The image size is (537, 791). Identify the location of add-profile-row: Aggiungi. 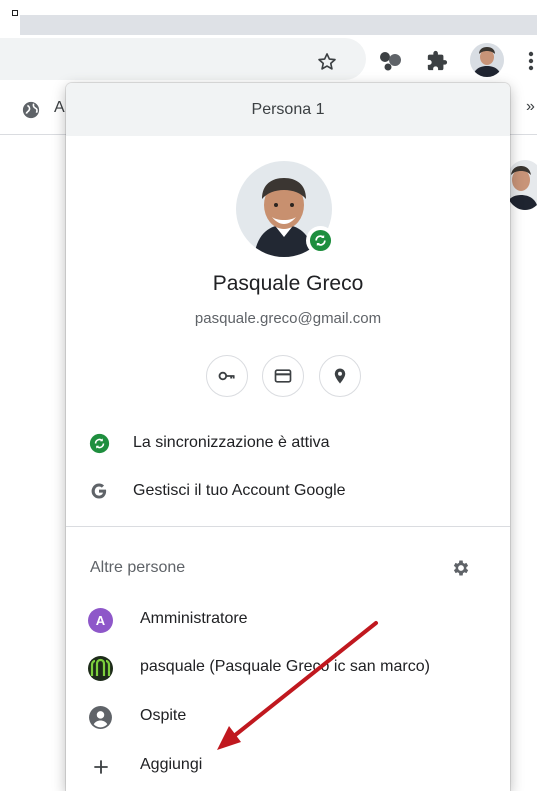
(288, 766).